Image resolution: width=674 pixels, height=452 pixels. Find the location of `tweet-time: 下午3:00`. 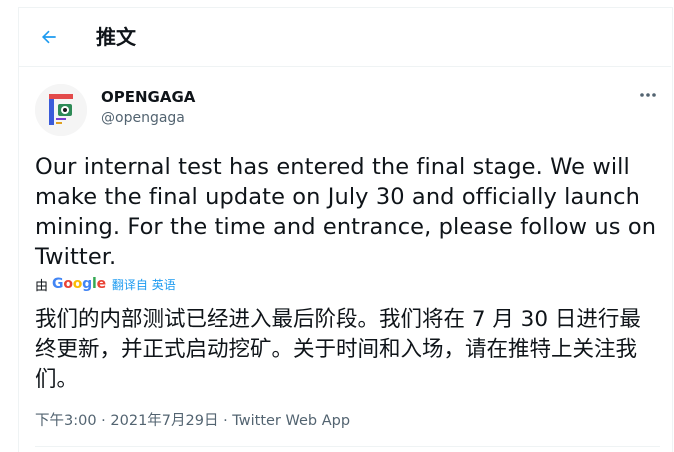

tweet-time: 下午3:00 is located at coordinates (66, 421).